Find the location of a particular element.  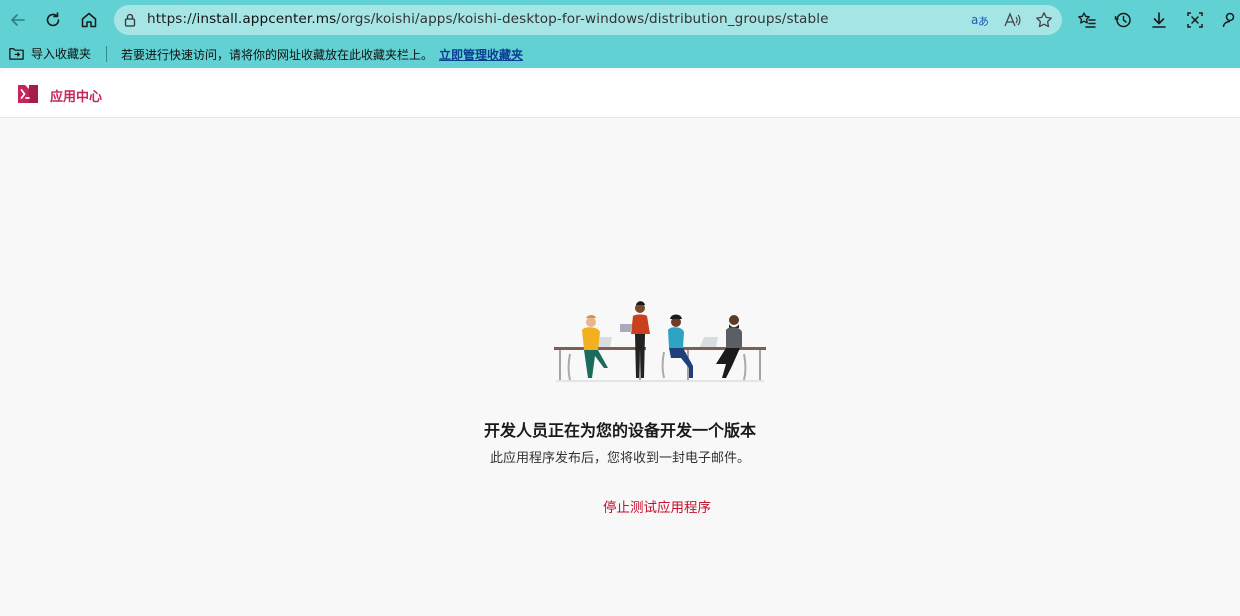

back-button is located at coordinates (18, 20).